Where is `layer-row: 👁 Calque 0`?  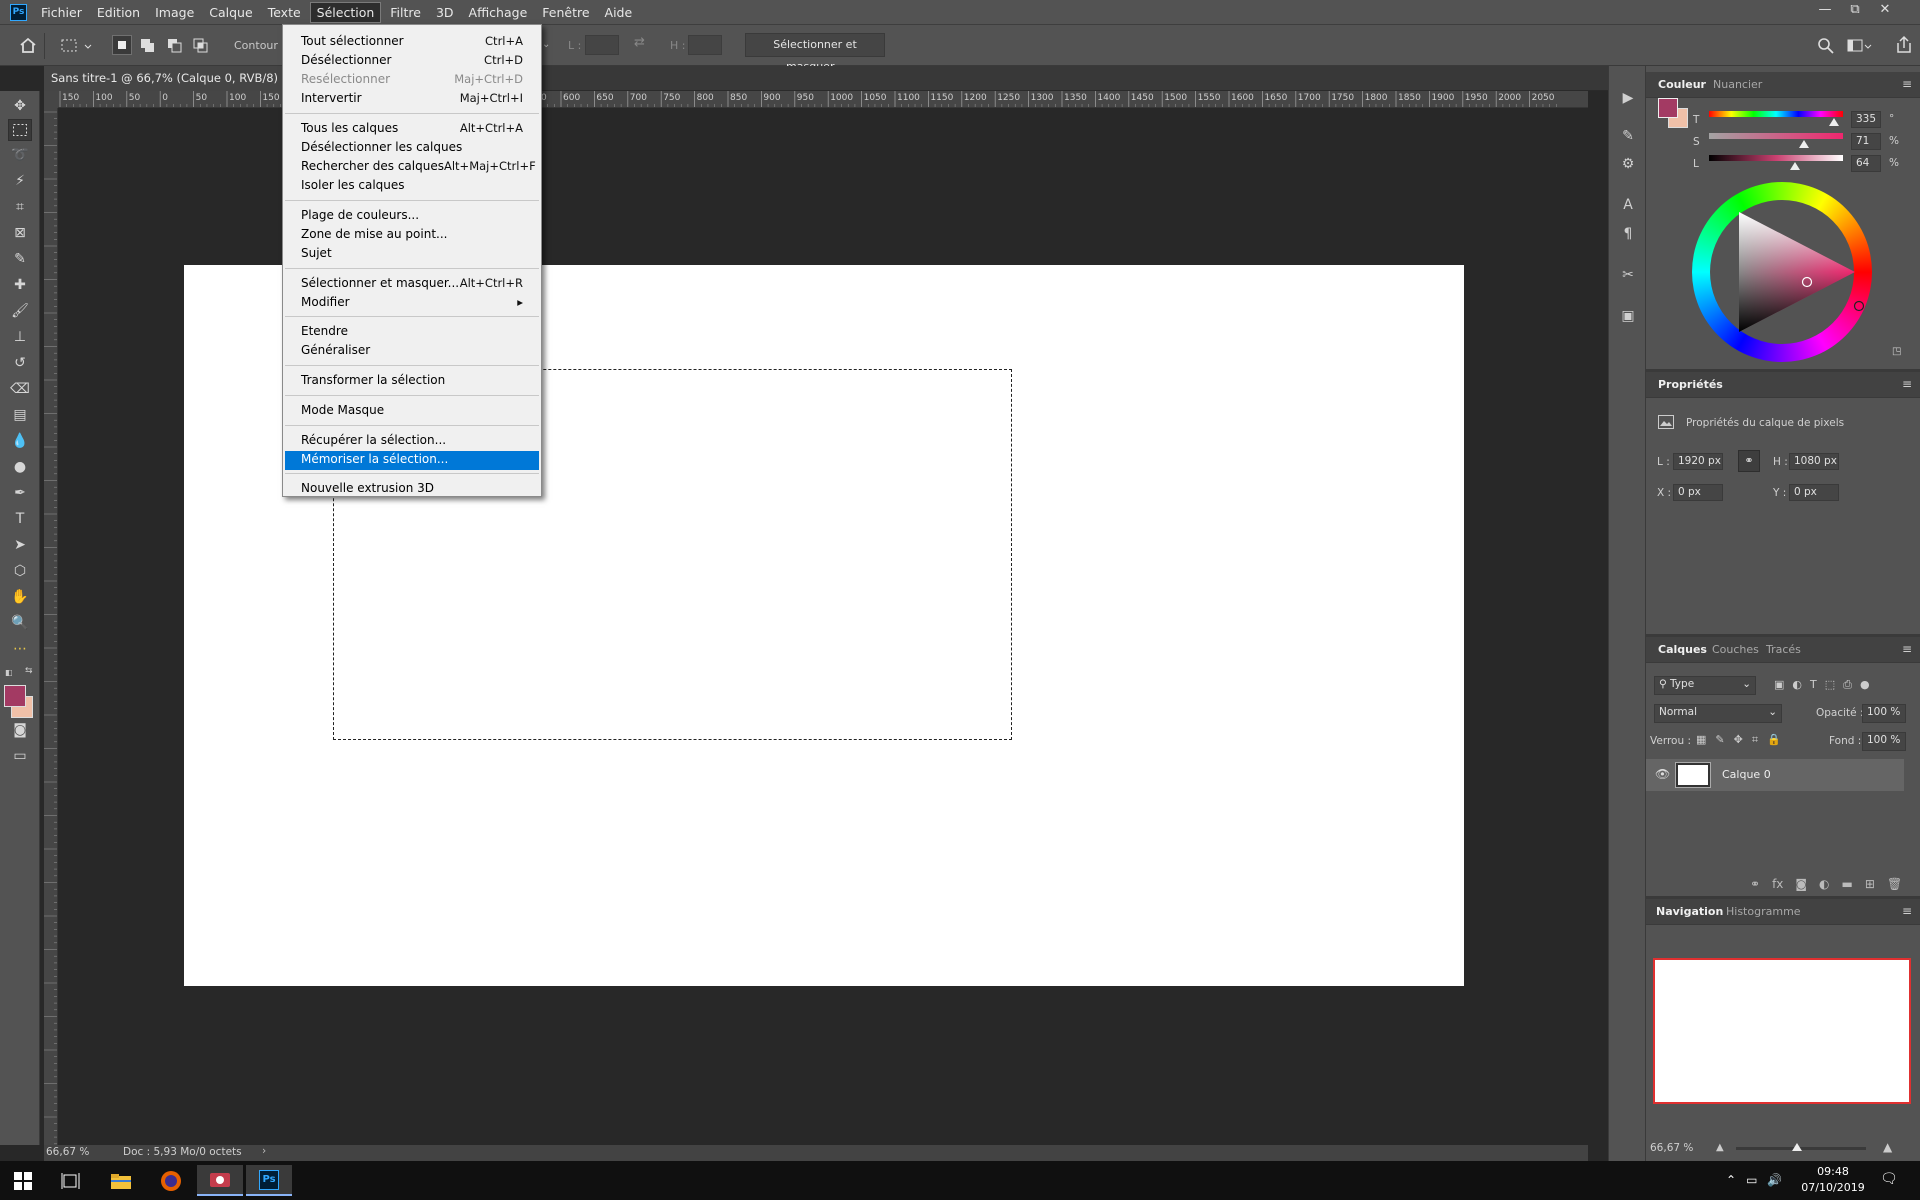
layer-row: 👁 Calque 0 is located at coordinates (1775, 775).